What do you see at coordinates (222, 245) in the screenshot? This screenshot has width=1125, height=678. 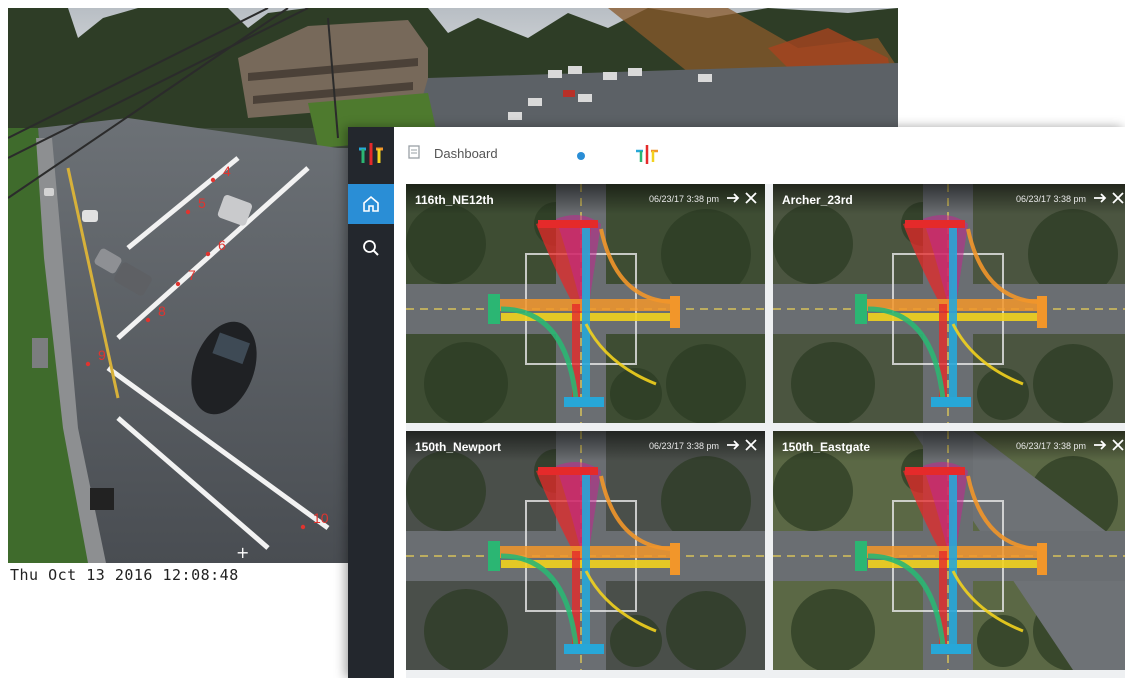 I see `marker-label: 6` at bounding box center [222, 245].